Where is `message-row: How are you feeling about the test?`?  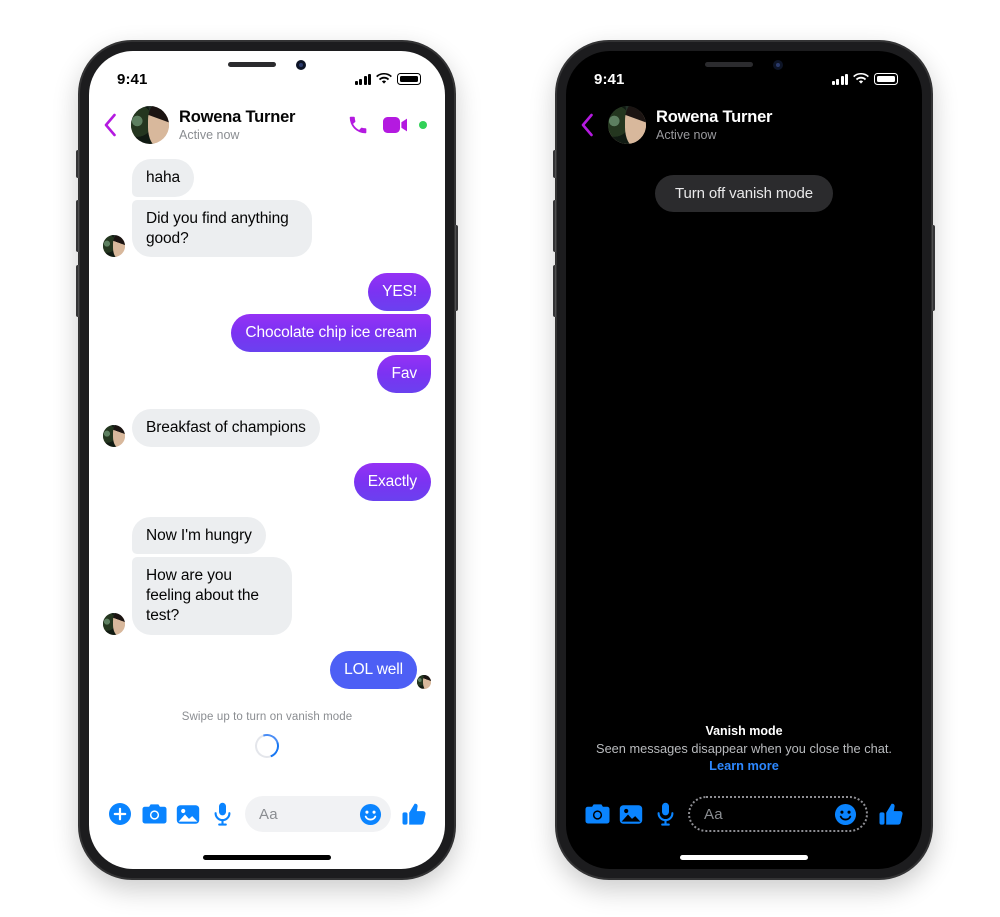 message-row: How are you feeling about the test? is located at coordinates (267, 596).